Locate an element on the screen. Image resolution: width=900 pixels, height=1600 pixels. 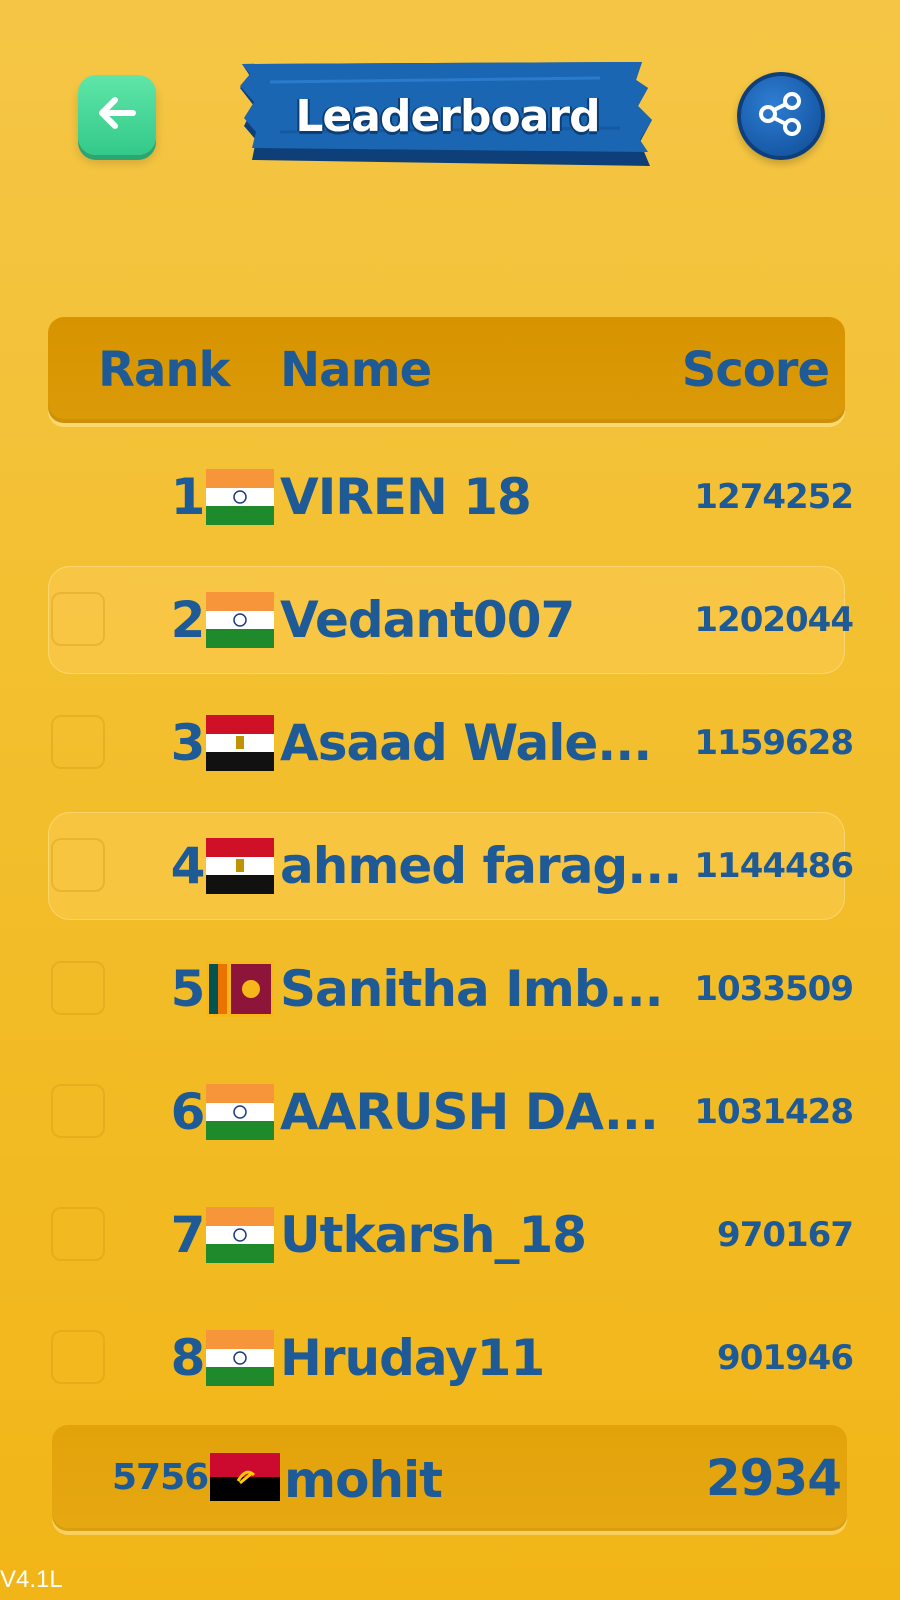
row-score: 1202044 is located at coordinates (774, 620).